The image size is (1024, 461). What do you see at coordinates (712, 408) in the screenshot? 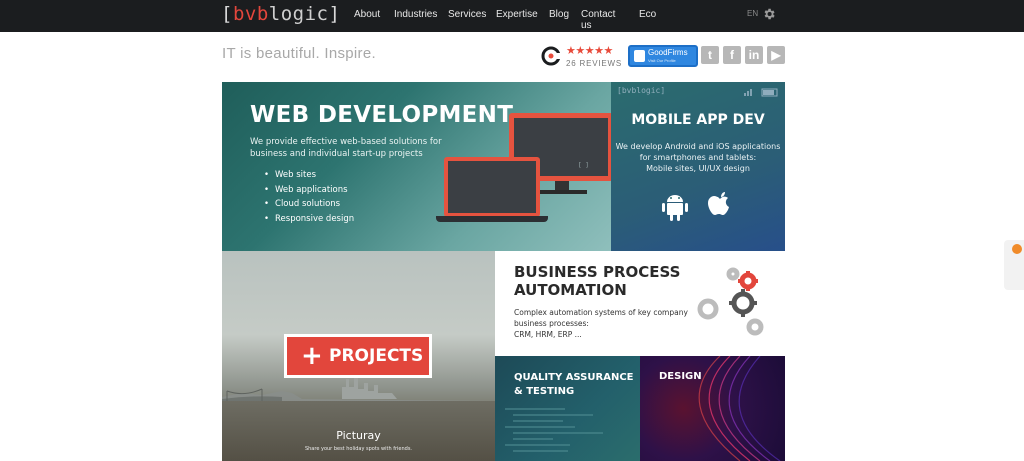
I see `design-tile: DESIGN` at bounding box center [712, 408].